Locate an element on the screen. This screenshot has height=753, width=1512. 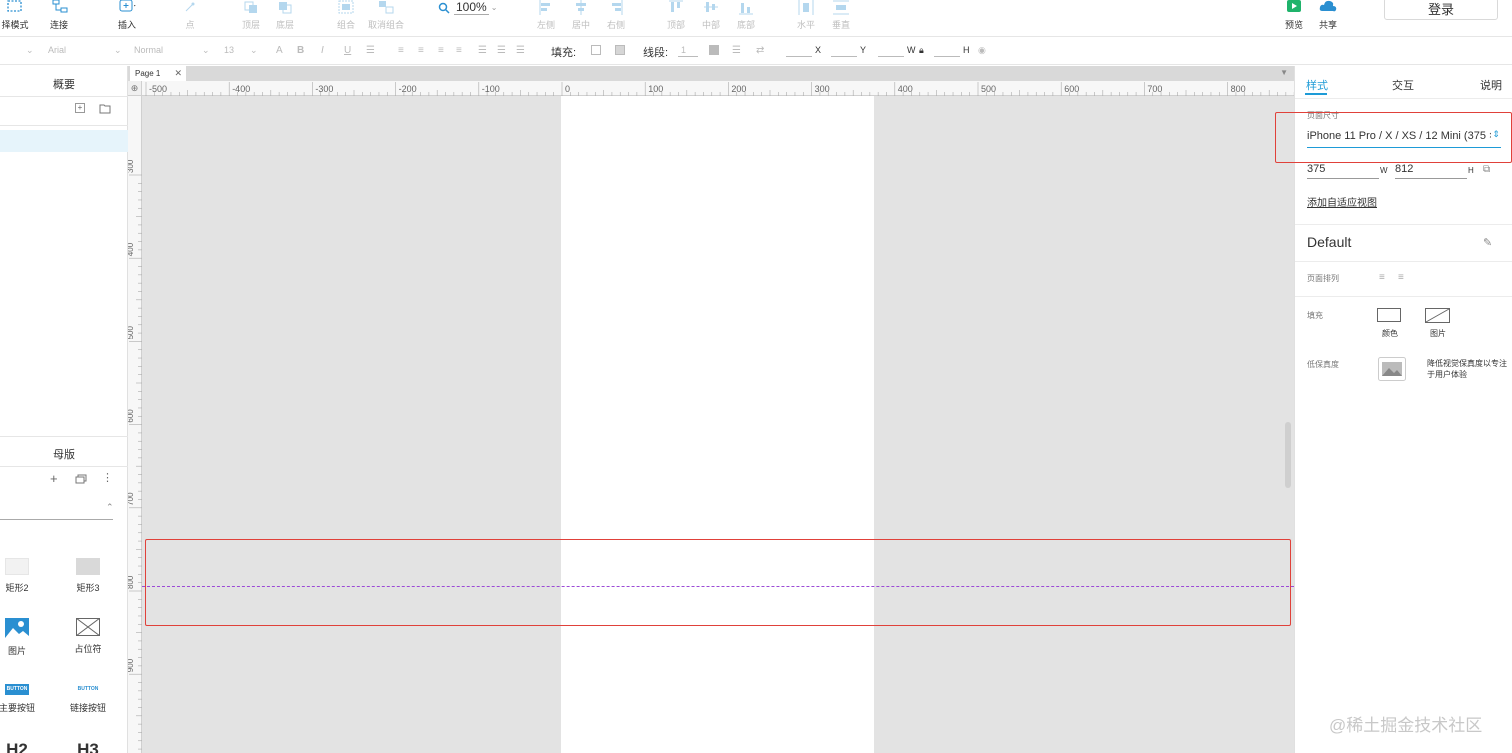
canvas-vertical-scrollbar is located at coordinates (1288, 455).